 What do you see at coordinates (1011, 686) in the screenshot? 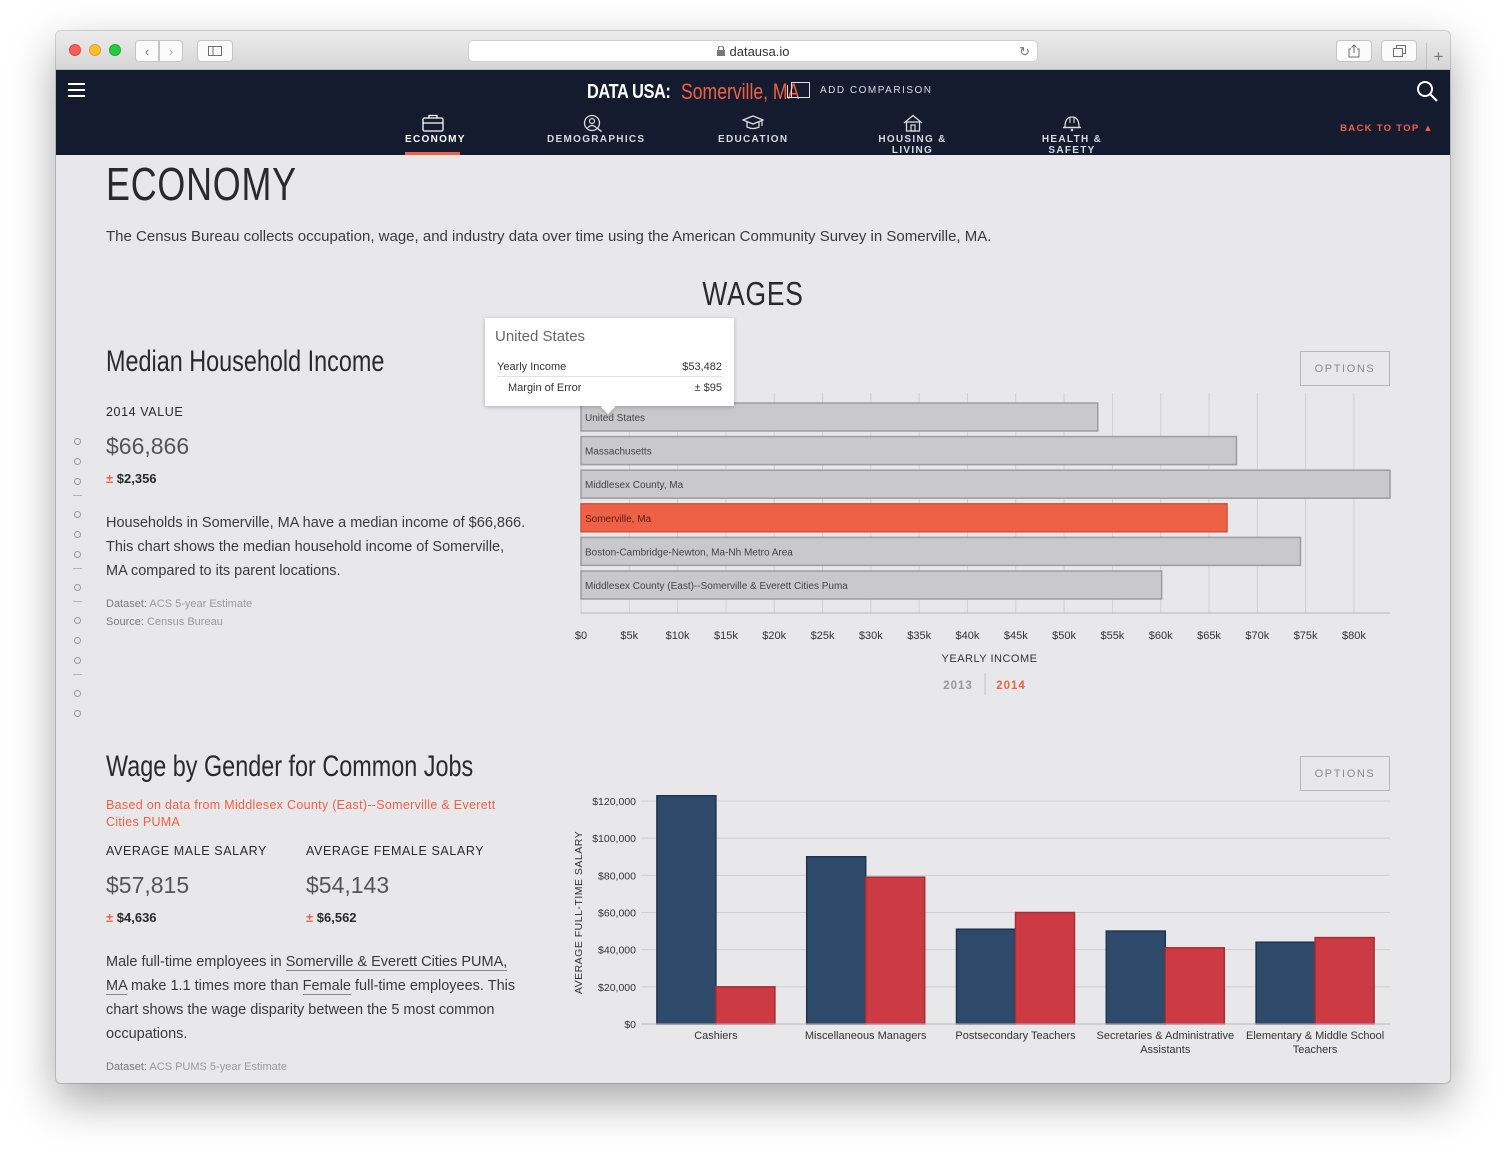
I see `year-toggle-2014: 2014` at bounding box center [1011, 686].